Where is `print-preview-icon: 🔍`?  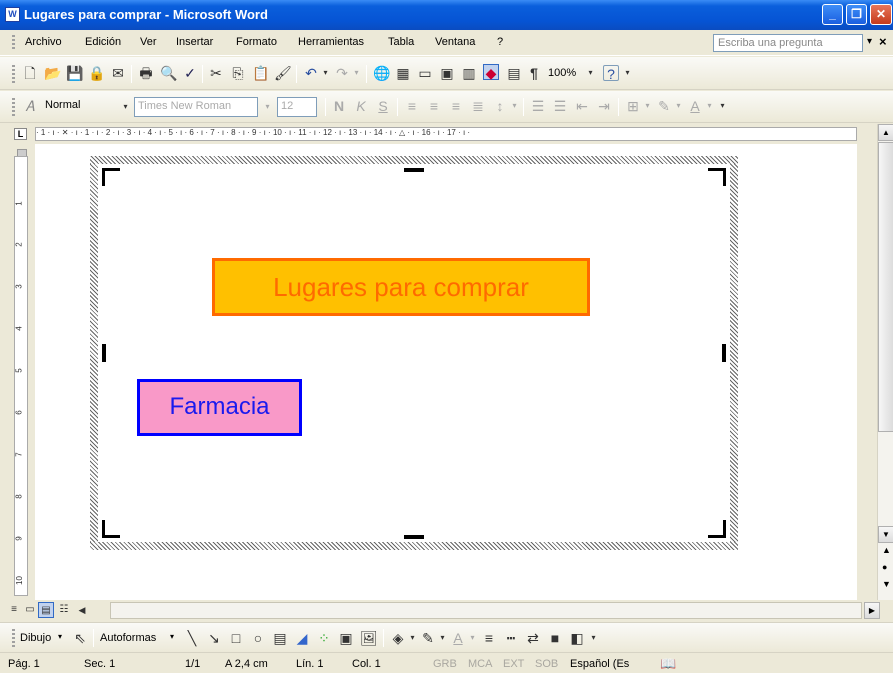 print-preview-icon: 🔍 is located at coordinates (168, 73).